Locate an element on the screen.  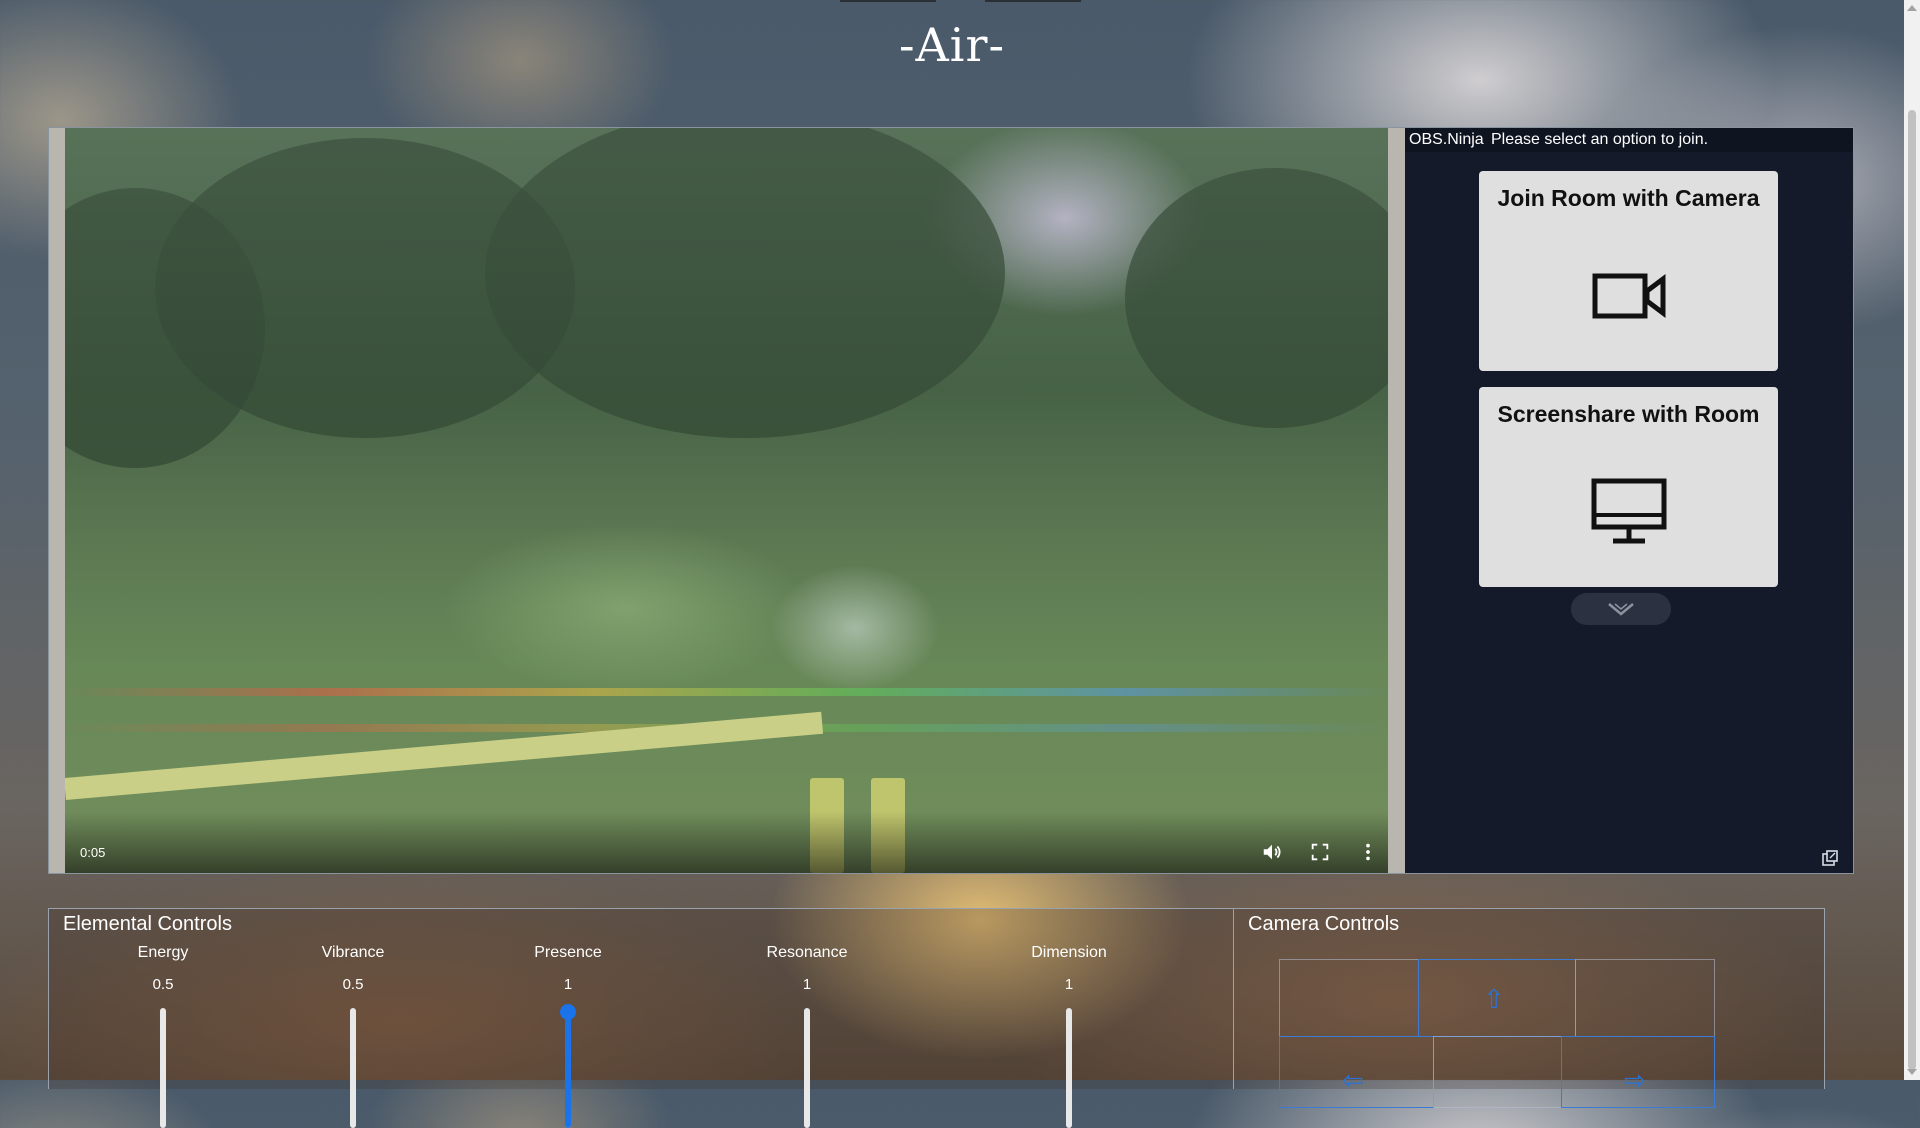
slider-resonance: Resonance 1 is located at coordinates (807, 1036).